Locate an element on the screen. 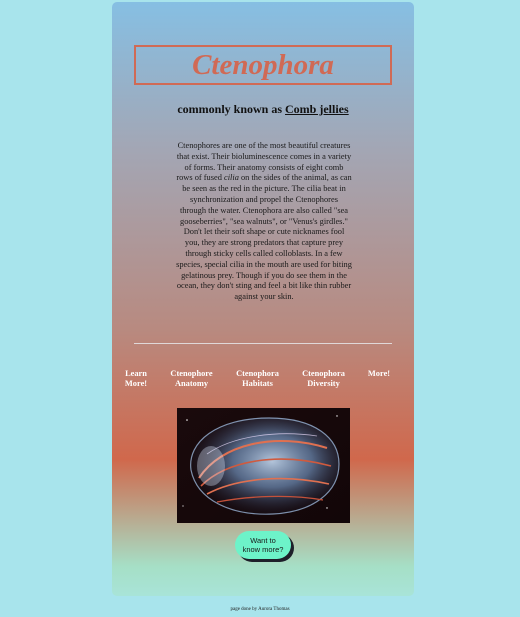  nav-diversity: Ctenophora Diversity is located at coordinates (323, 379).